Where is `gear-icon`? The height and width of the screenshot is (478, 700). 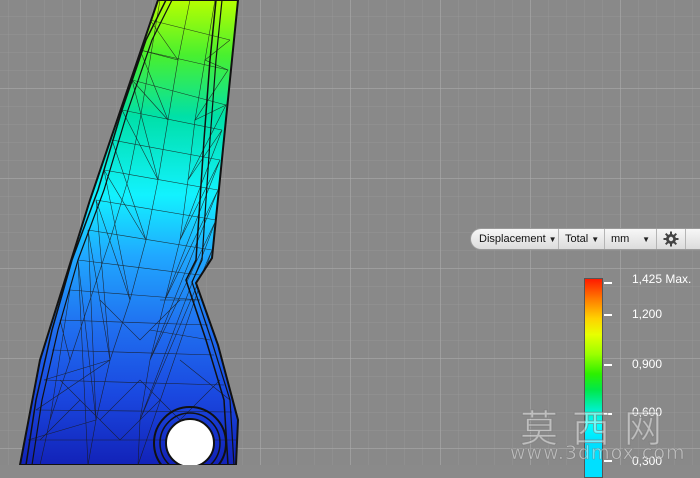
gear-icon is located at coordinates (671, 239).